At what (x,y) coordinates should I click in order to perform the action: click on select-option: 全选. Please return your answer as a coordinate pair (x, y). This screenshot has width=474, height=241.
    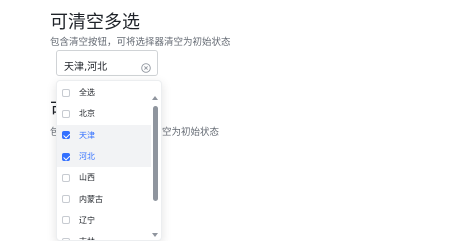
    Looking at the image, I should click on (104, 92).